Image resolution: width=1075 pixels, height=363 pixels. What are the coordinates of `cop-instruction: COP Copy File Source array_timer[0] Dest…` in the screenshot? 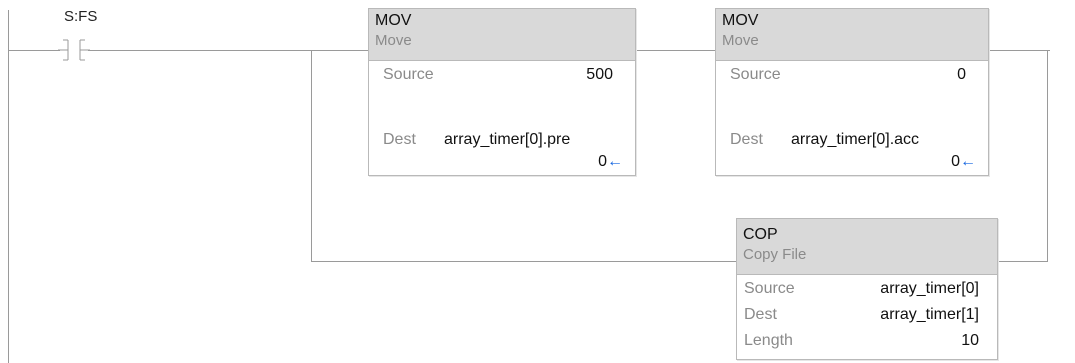 It's located at (867, 289).